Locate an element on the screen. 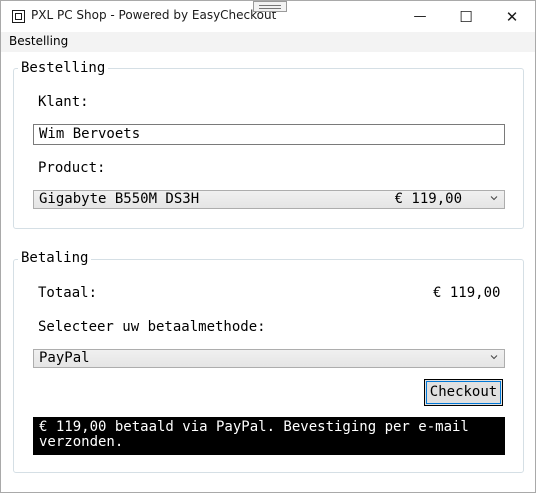  menu-bar: Bestelling is located at coordinates (268, 42).